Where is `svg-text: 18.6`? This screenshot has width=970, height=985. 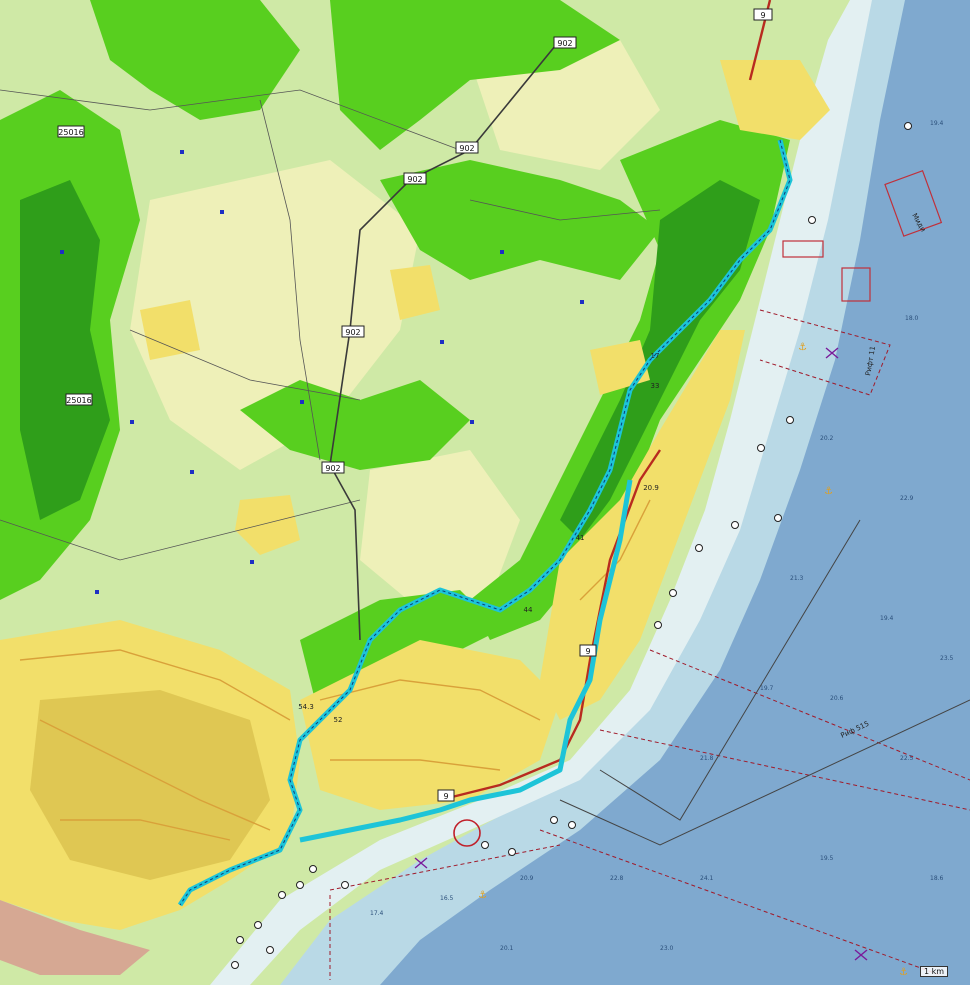
svg-text: 18.6 is located at coordinates (937, 878).